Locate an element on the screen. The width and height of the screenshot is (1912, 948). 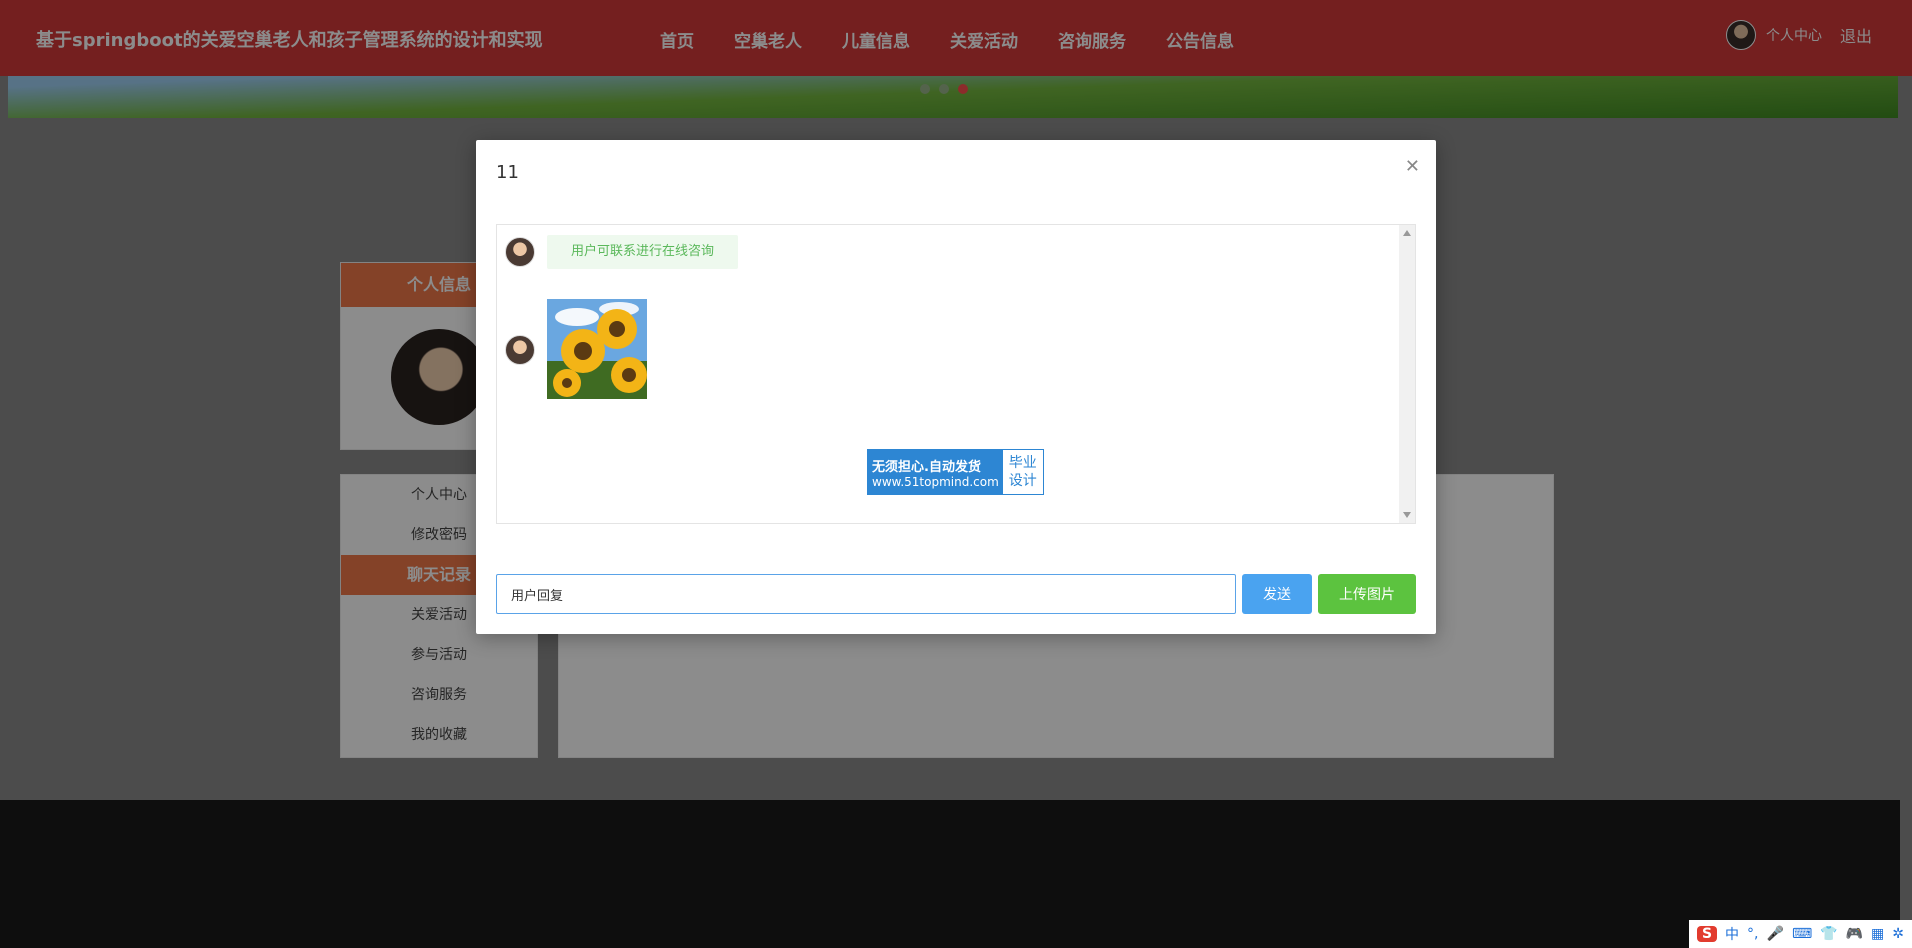
game-icon: 🎮 is located at coordinates (1854, 934).